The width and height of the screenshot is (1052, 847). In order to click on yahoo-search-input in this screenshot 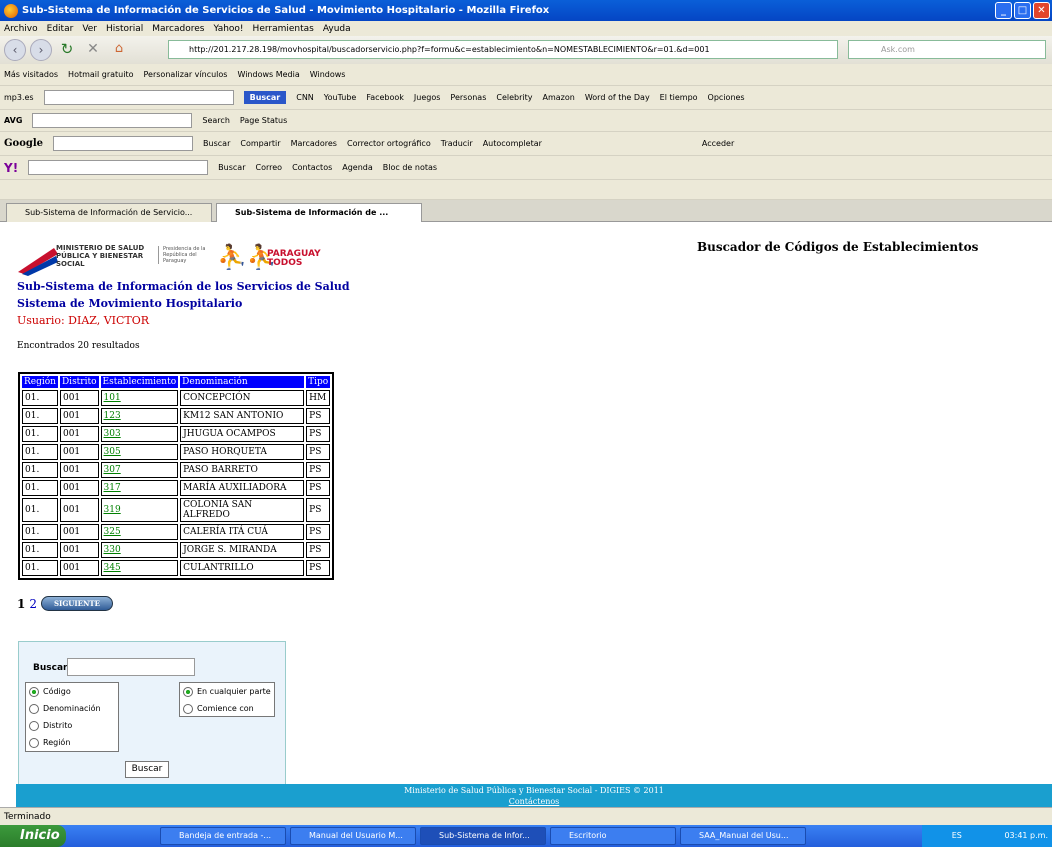, I will do `click(118, 167)`.